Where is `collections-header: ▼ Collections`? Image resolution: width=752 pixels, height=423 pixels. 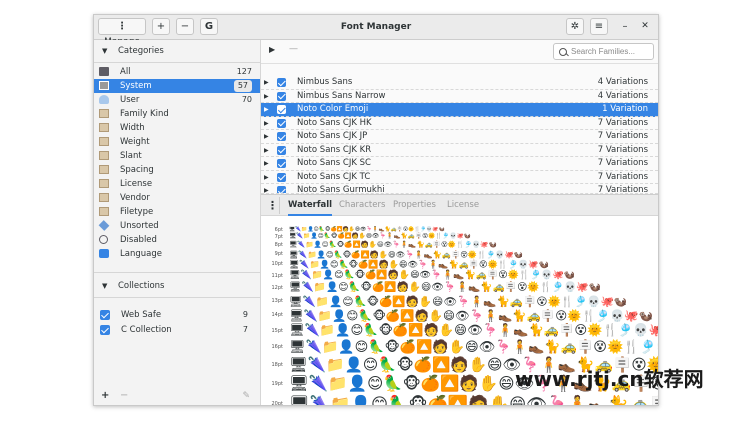
collections-header: ▼ Collections is located at coordinates (177, 286).